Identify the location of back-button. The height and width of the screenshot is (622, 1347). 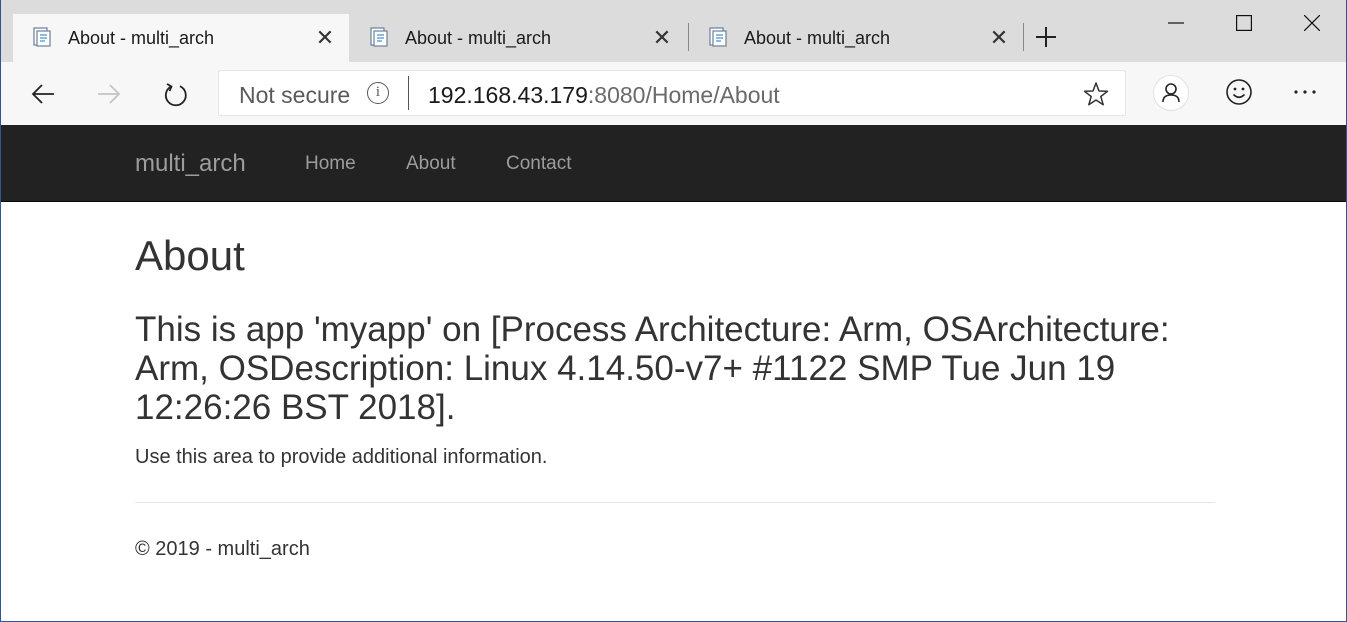
(43, 94).